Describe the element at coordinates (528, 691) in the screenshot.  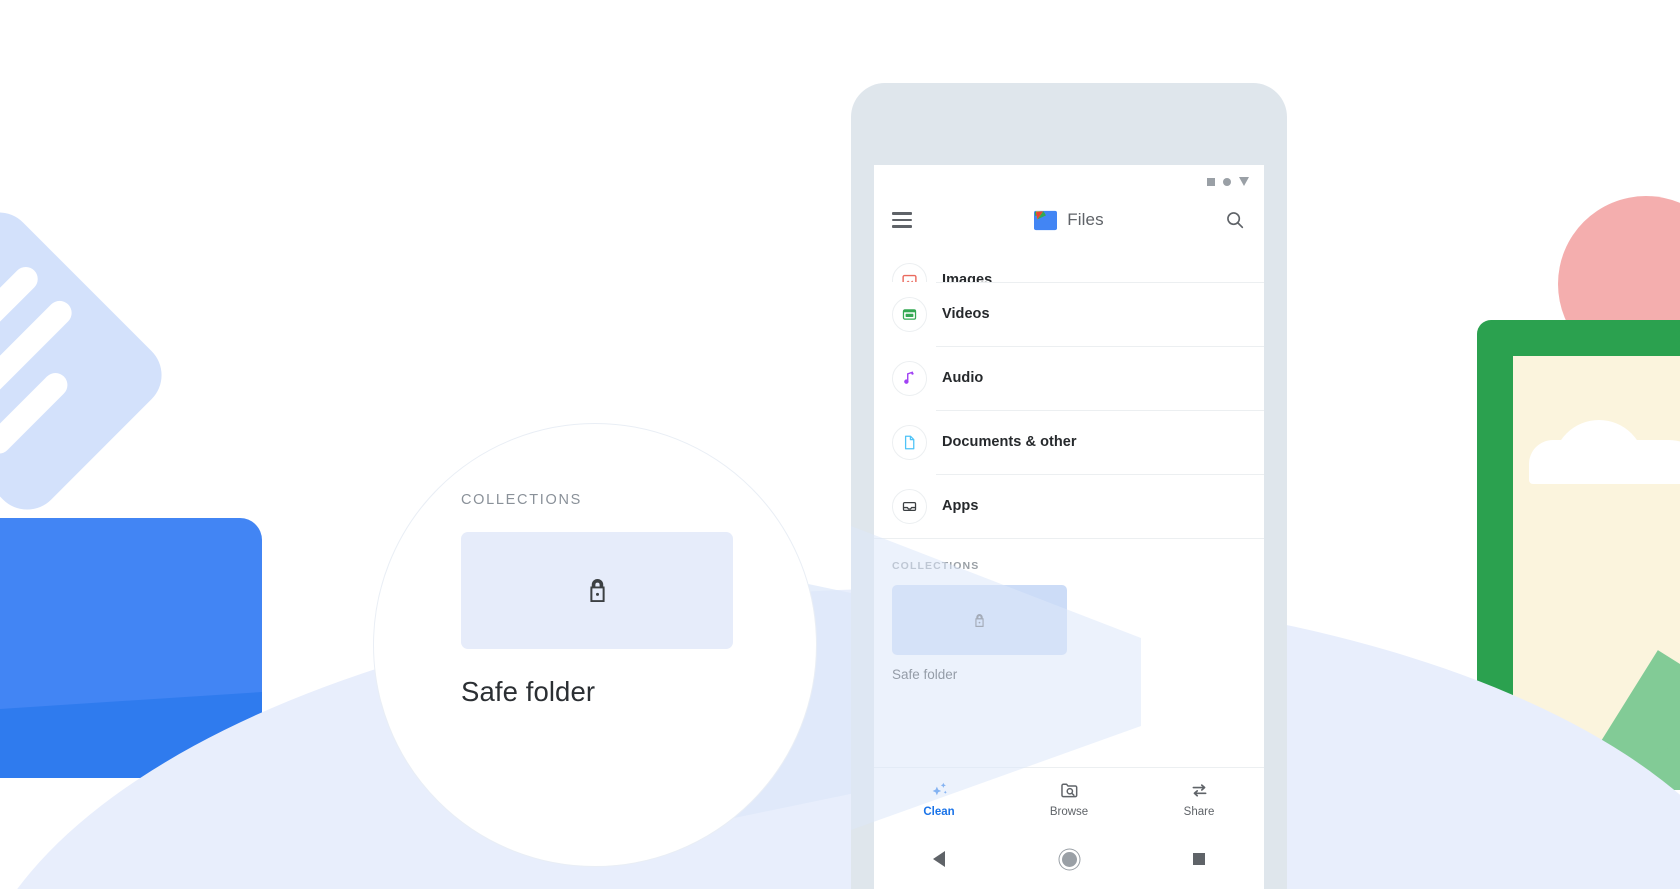
I see `magnified-safe-folder-title: Safe folder` at that location.